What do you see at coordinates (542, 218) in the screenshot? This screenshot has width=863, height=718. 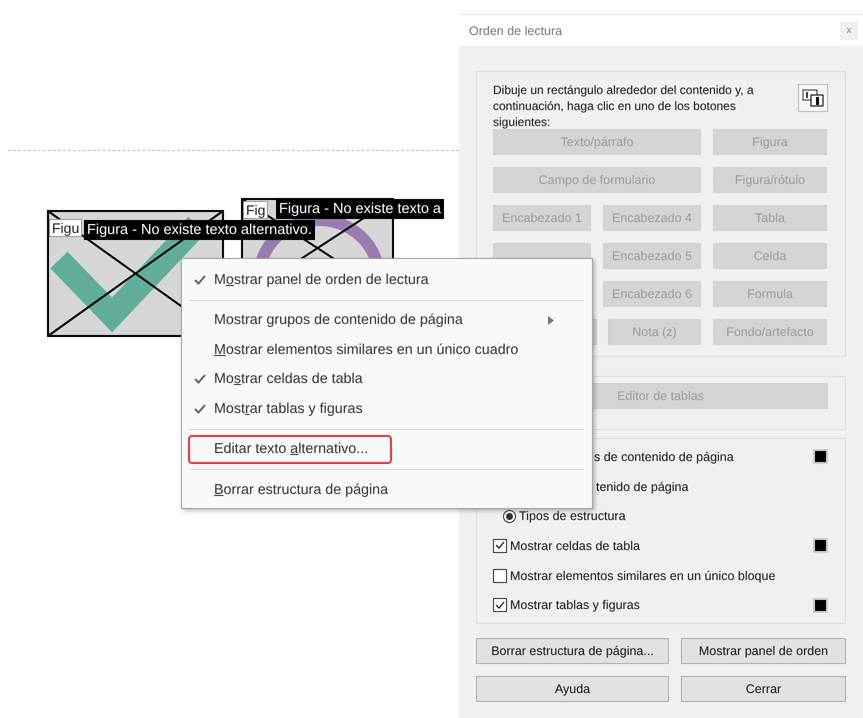 I see `tag-button: Encabezado 1` at bounding box center [542, 218].